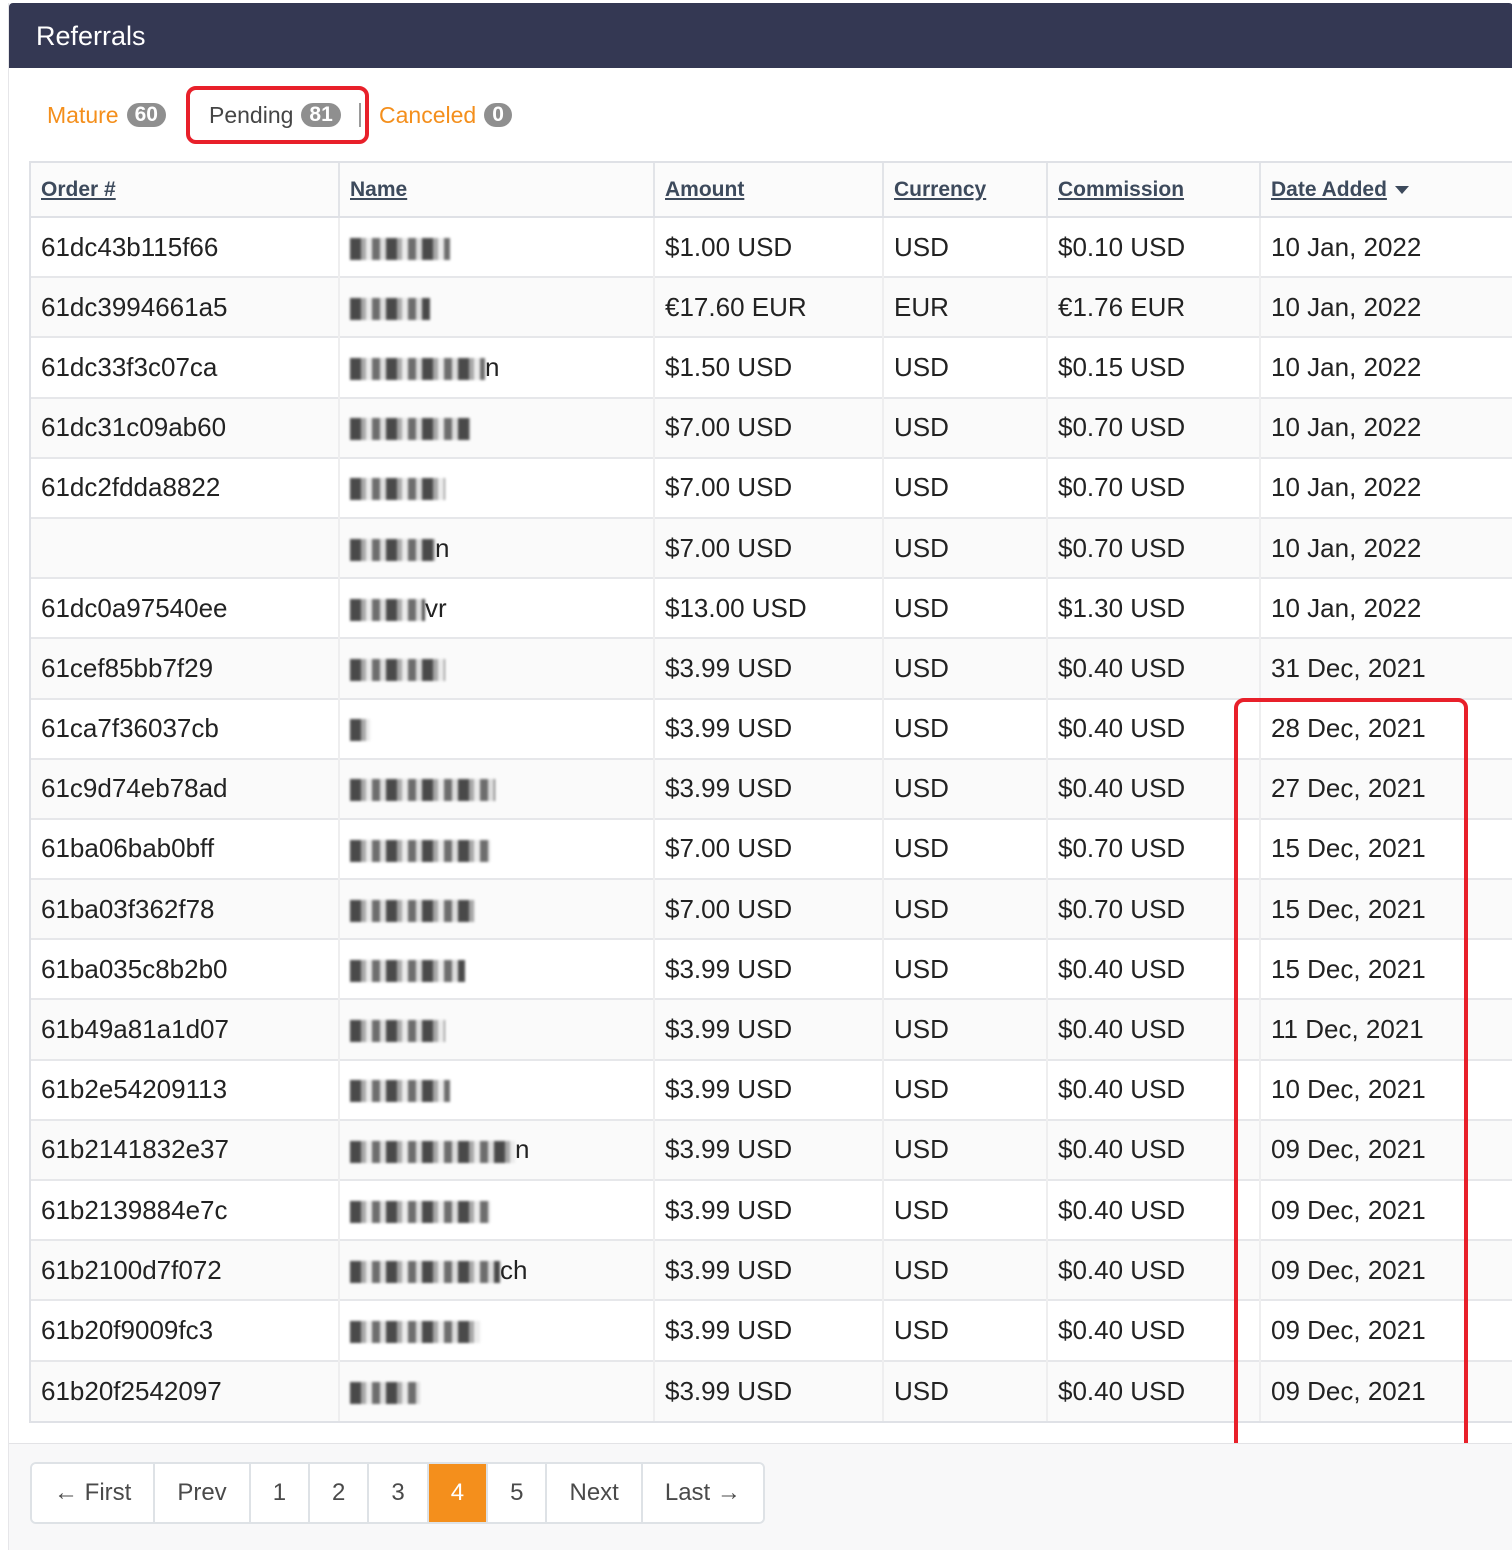 This screenshot has width=1512, height=1550. What do you see at coordinates (458, 1493) in the screenshot?
I see `page-4-button: 4` at bounding box center [458, 1493].